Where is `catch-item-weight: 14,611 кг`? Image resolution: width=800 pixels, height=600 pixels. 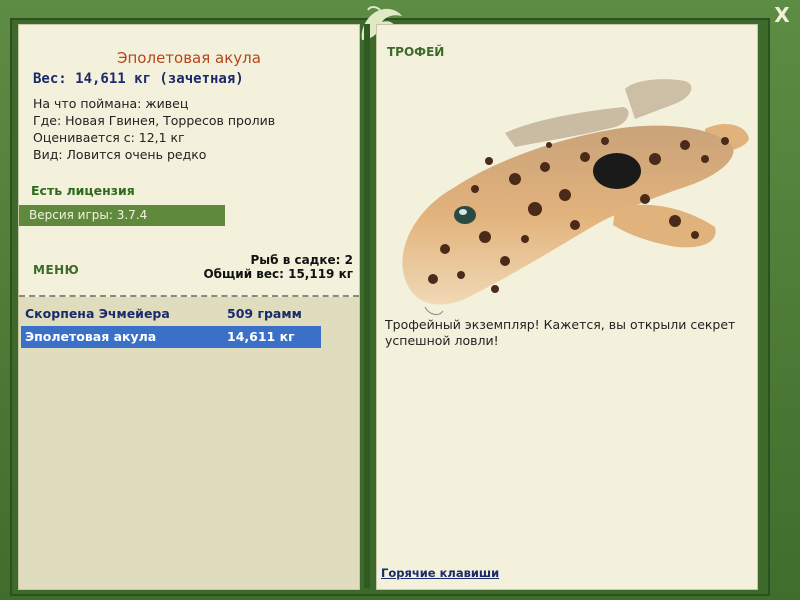
catch-item-weight: 14,611 кг is located at coordinates (261, 336).